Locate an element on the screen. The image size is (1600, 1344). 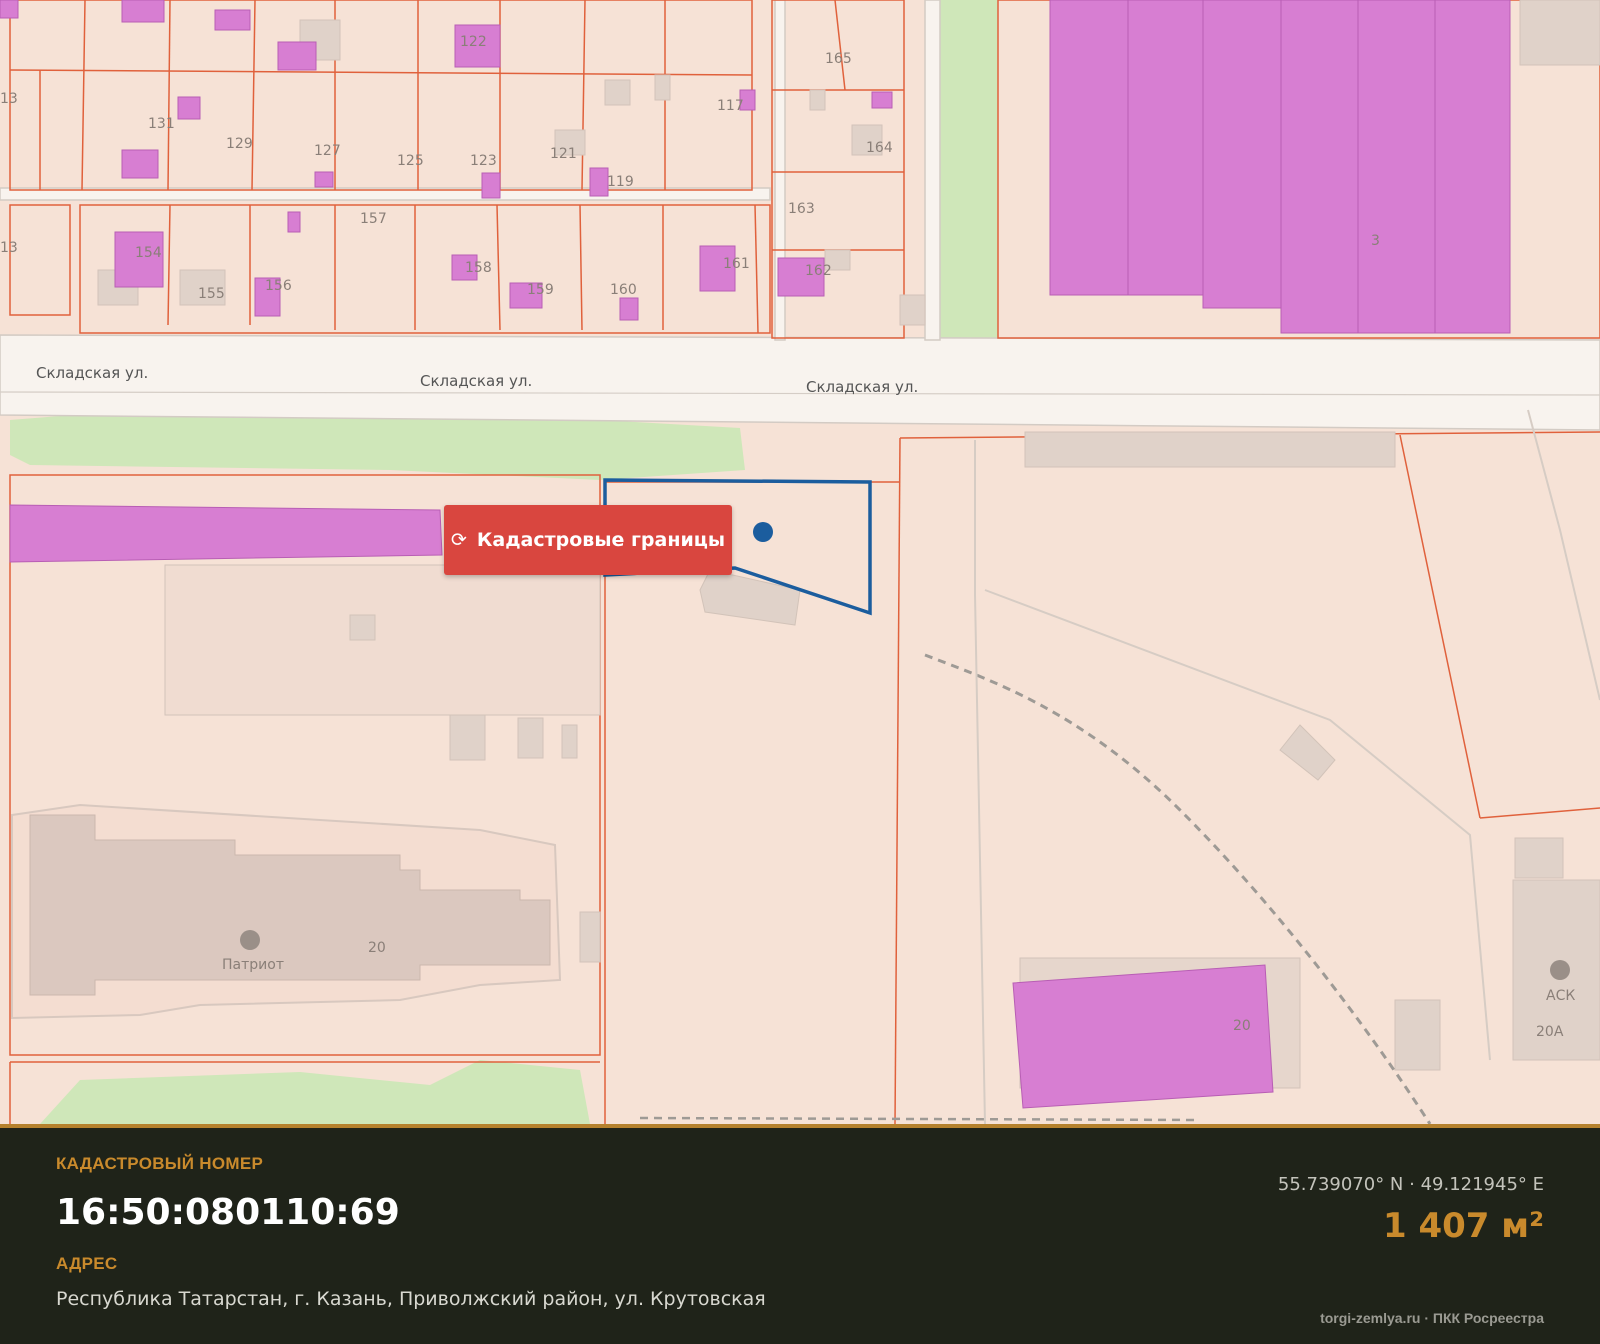
house-number: 131 is located at coordinates (161, 124).